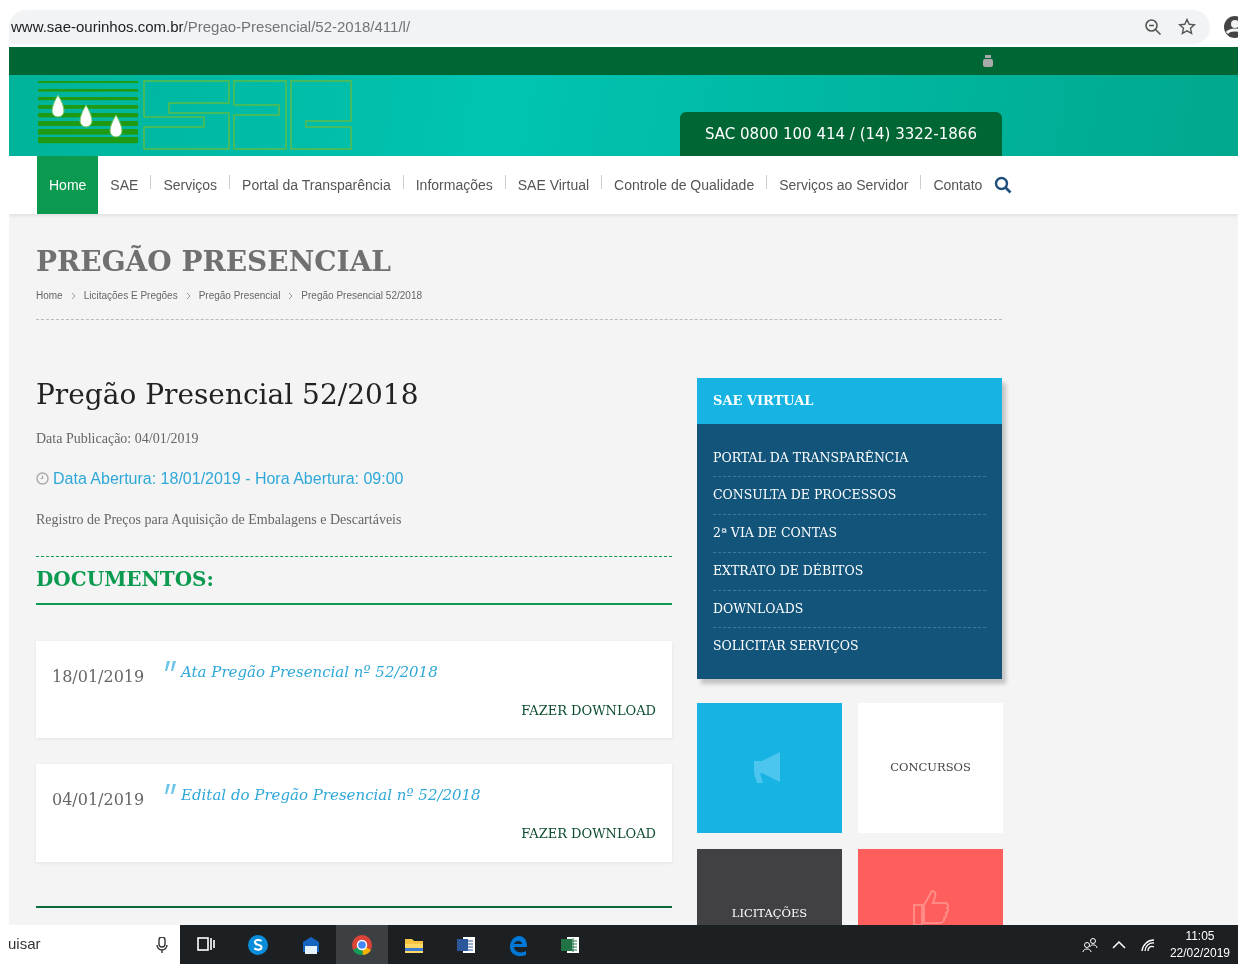 This screenshot has height=964, width=1238. What do you see at coordinates (124, 185) in the screenshot?
I see `nav-link: SAE` at bounding box center [124, 185].